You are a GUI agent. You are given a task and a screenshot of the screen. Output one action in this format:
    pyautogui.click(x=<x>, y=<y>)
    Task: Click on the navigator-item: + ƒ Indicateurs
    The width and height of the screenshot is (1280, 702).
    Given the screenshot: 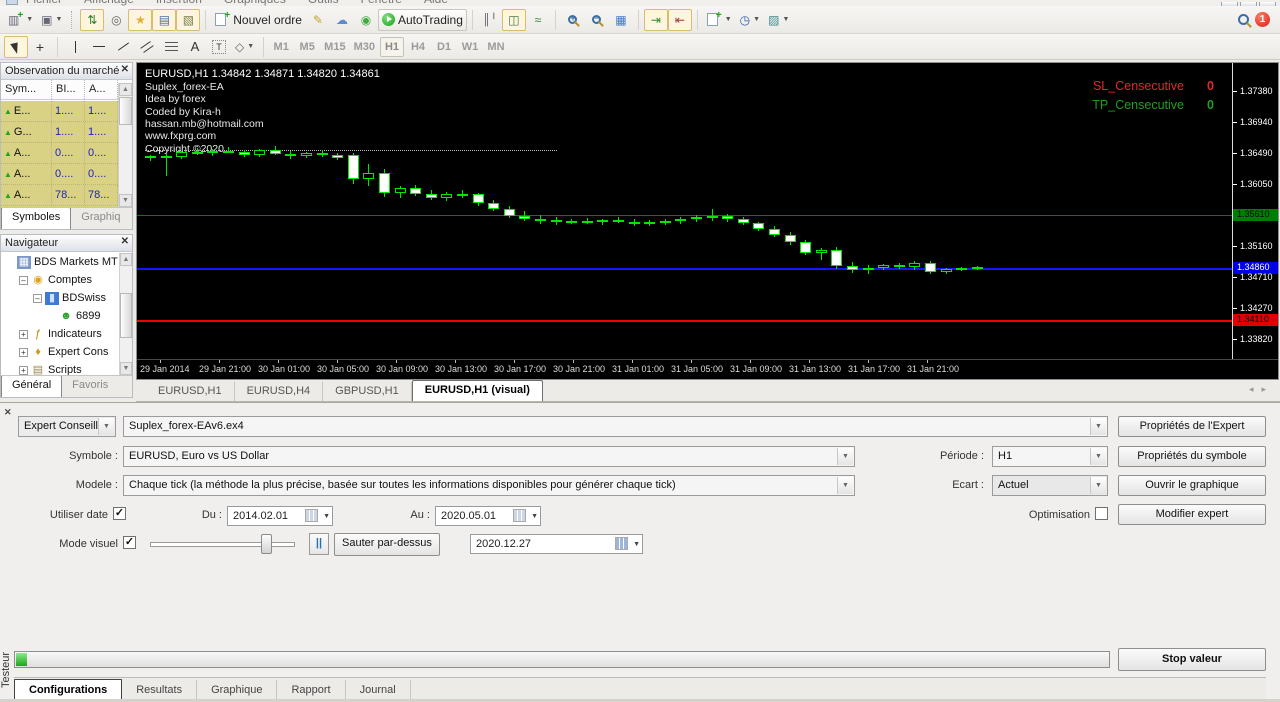 What is the action you would take?
    pyautogui.click(x=60, y=334)
    